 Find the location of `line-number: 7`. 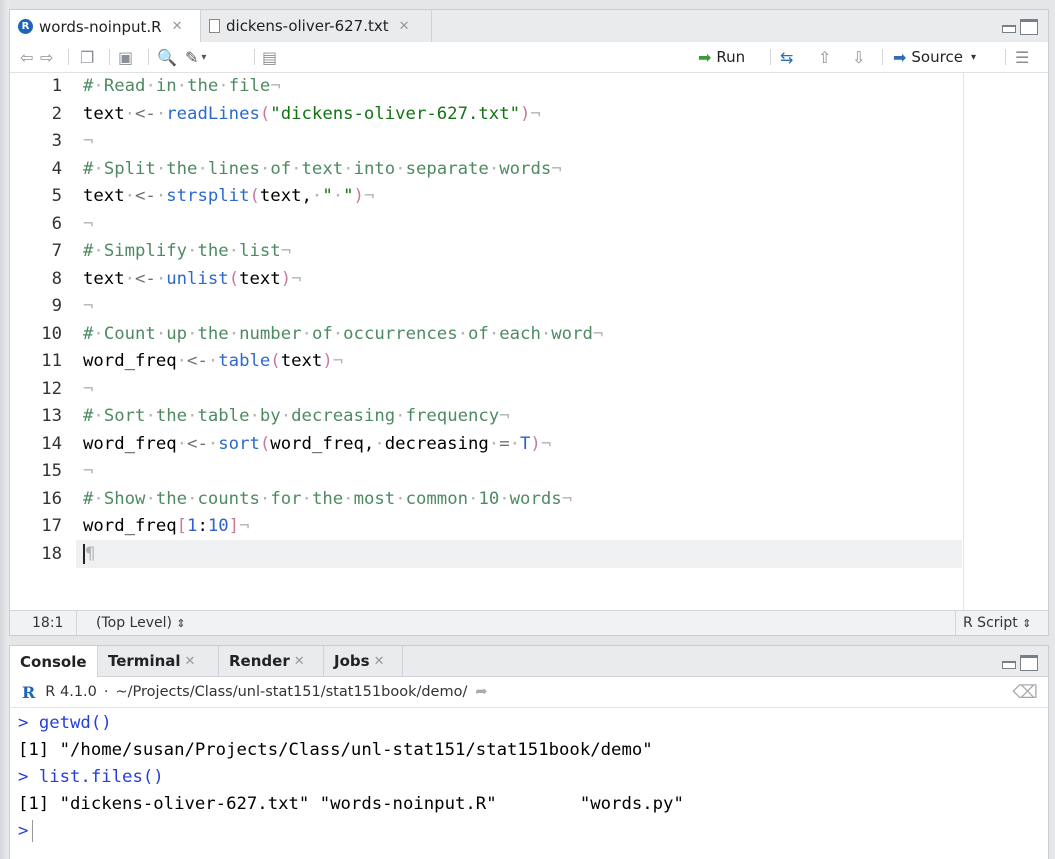

line-number: 7 is located at coordinates (56, 251).